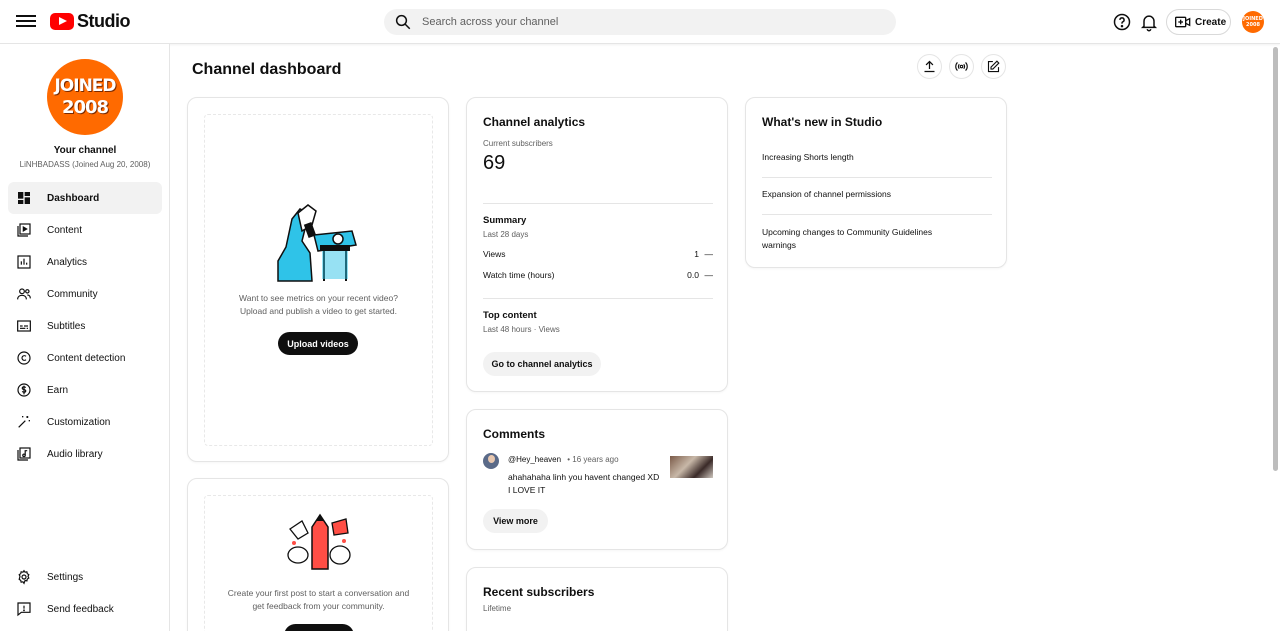 The width and height of the screenshot is (1280, 631). I want to click on create-video-icon, so click(1183, 22).